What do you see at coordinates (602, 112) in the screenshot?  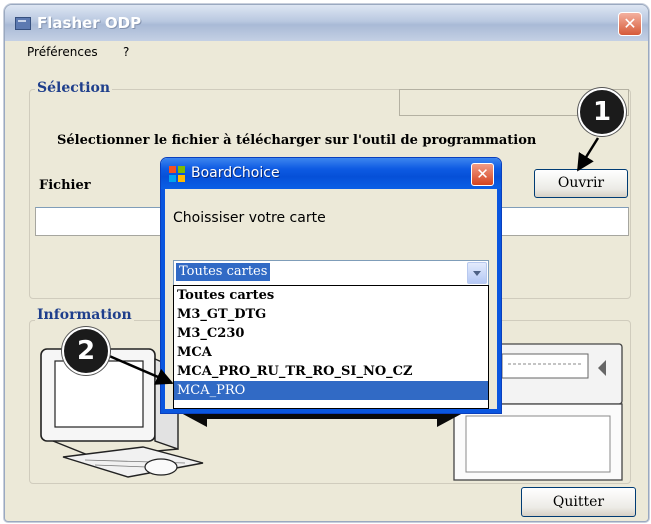 I see `callout-1: 1` at bounding box center [602, 112].